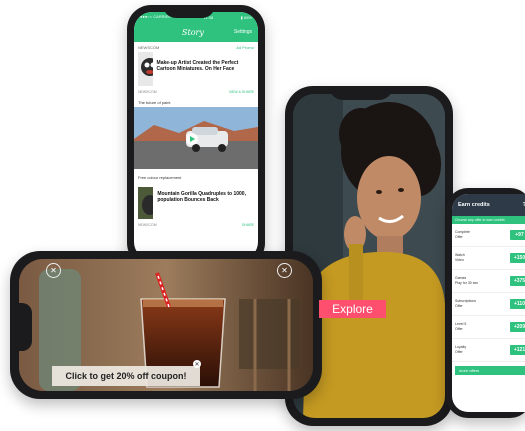 This screenshot has height=431, width=525. What do you see at coordinates (488, 258) in the screenshot?
I see `offer-row: Watch Video +150` at bounding box center [488, 258].